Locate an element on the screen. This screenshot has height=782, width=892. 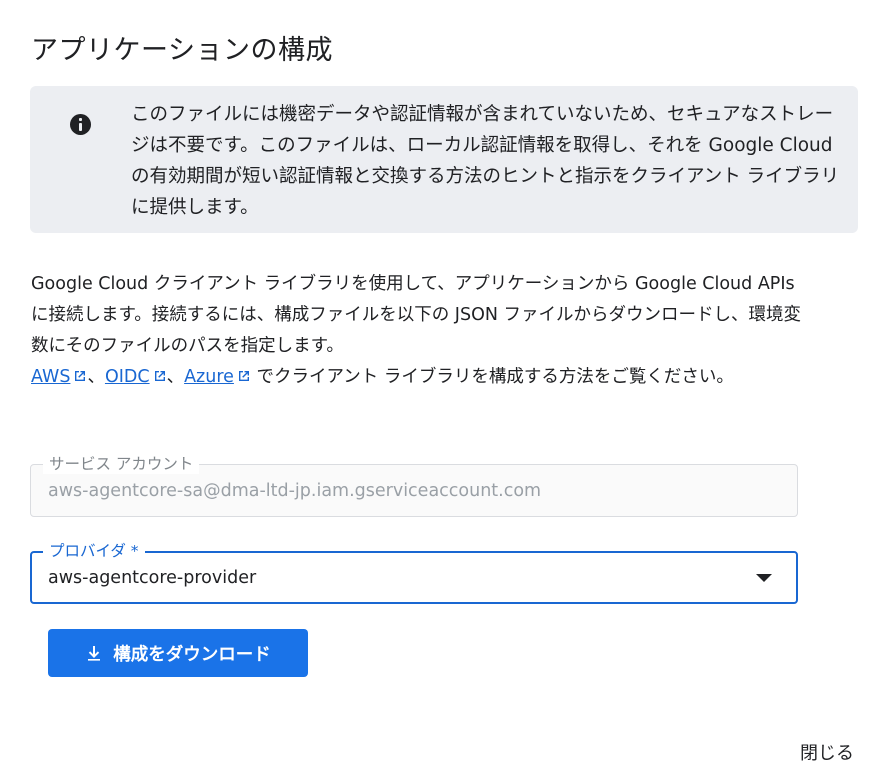
provider-select: プロバイダ * aws-agentcore-provider is located at coordinates (414, 572).